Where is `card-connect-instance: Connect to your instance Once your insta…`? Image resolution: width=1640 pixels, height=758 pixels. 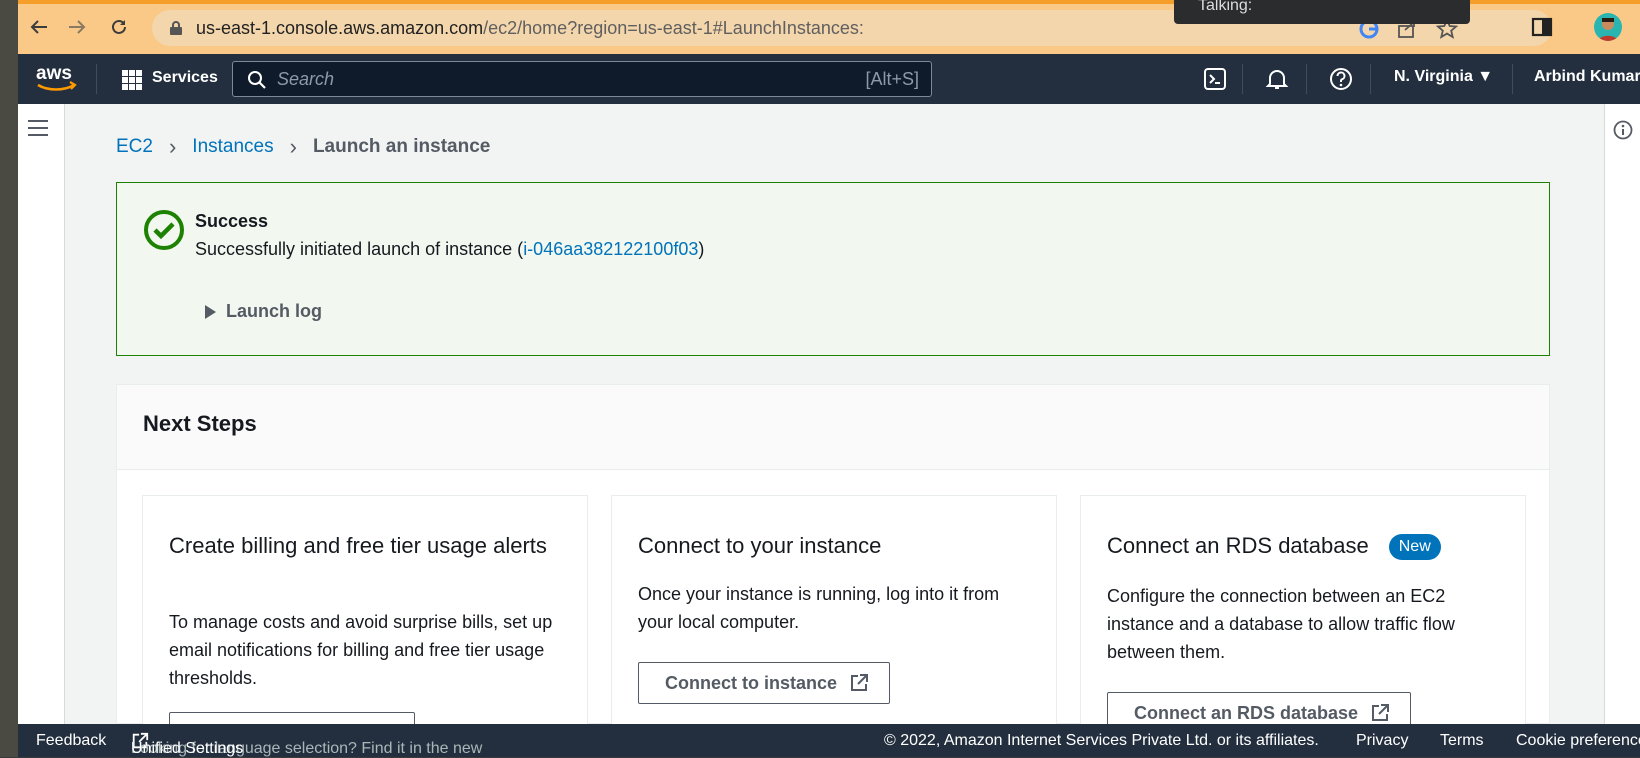 card-connect-instance: Connect to your instance Once your insta… is located at coordinates (834, 615).